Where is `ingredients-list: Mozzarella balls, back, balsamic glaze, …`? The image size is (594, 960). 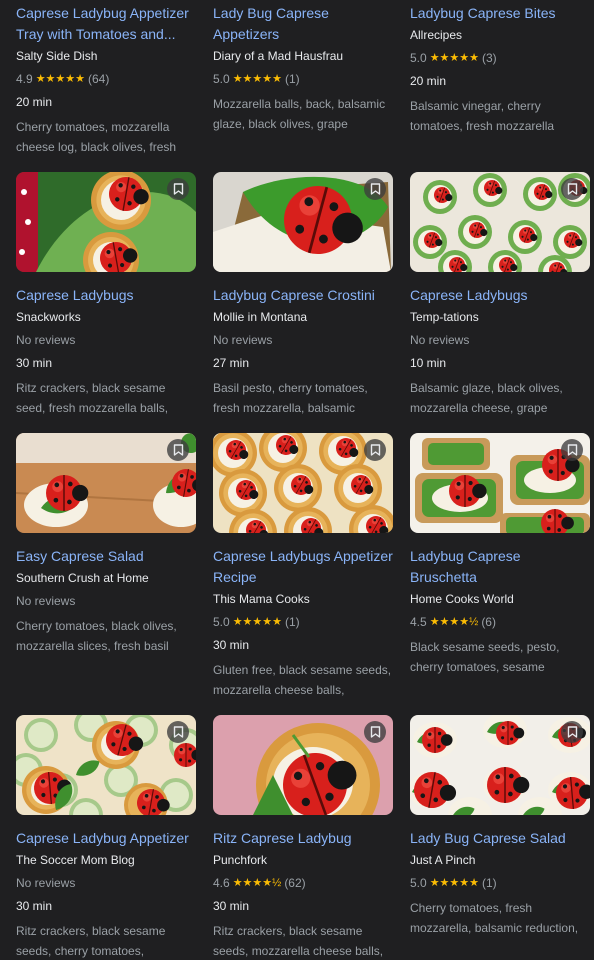
ingredients-list: Mozzarella balls, back, balsamic glaze, … is located at coordinates (299, 114).